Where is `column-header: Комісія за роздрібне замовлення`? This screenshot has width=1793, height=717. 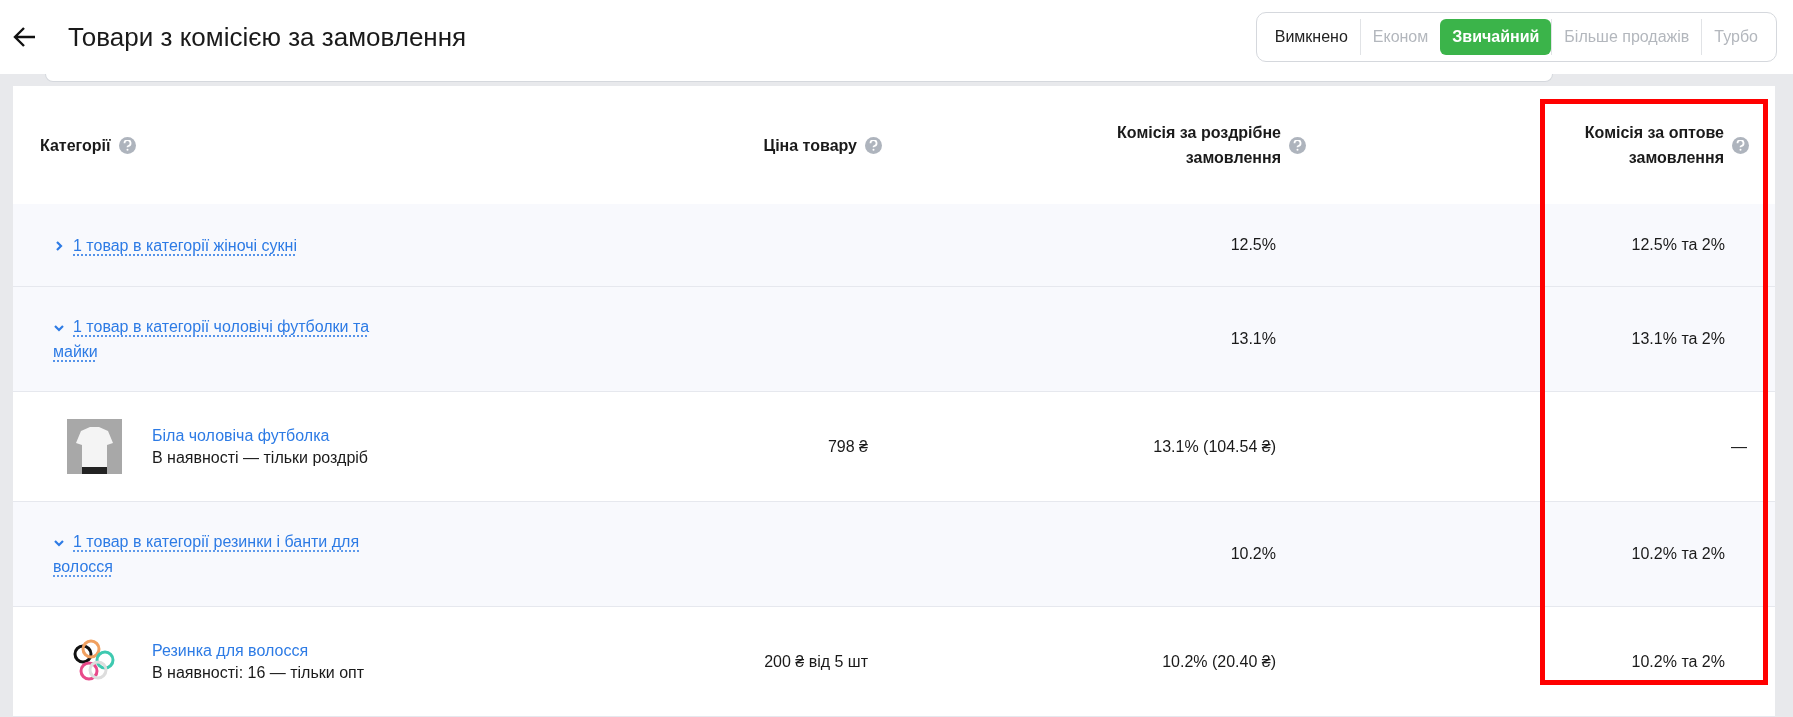
column-header: Комісія за роздрібне замовлення is located at coordinates (1198, 145).